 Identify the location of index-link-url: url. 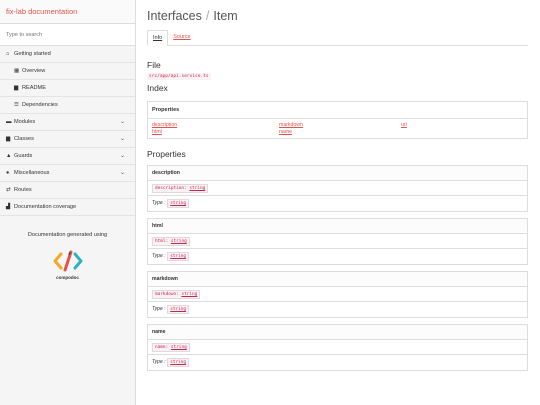
(462, 125).